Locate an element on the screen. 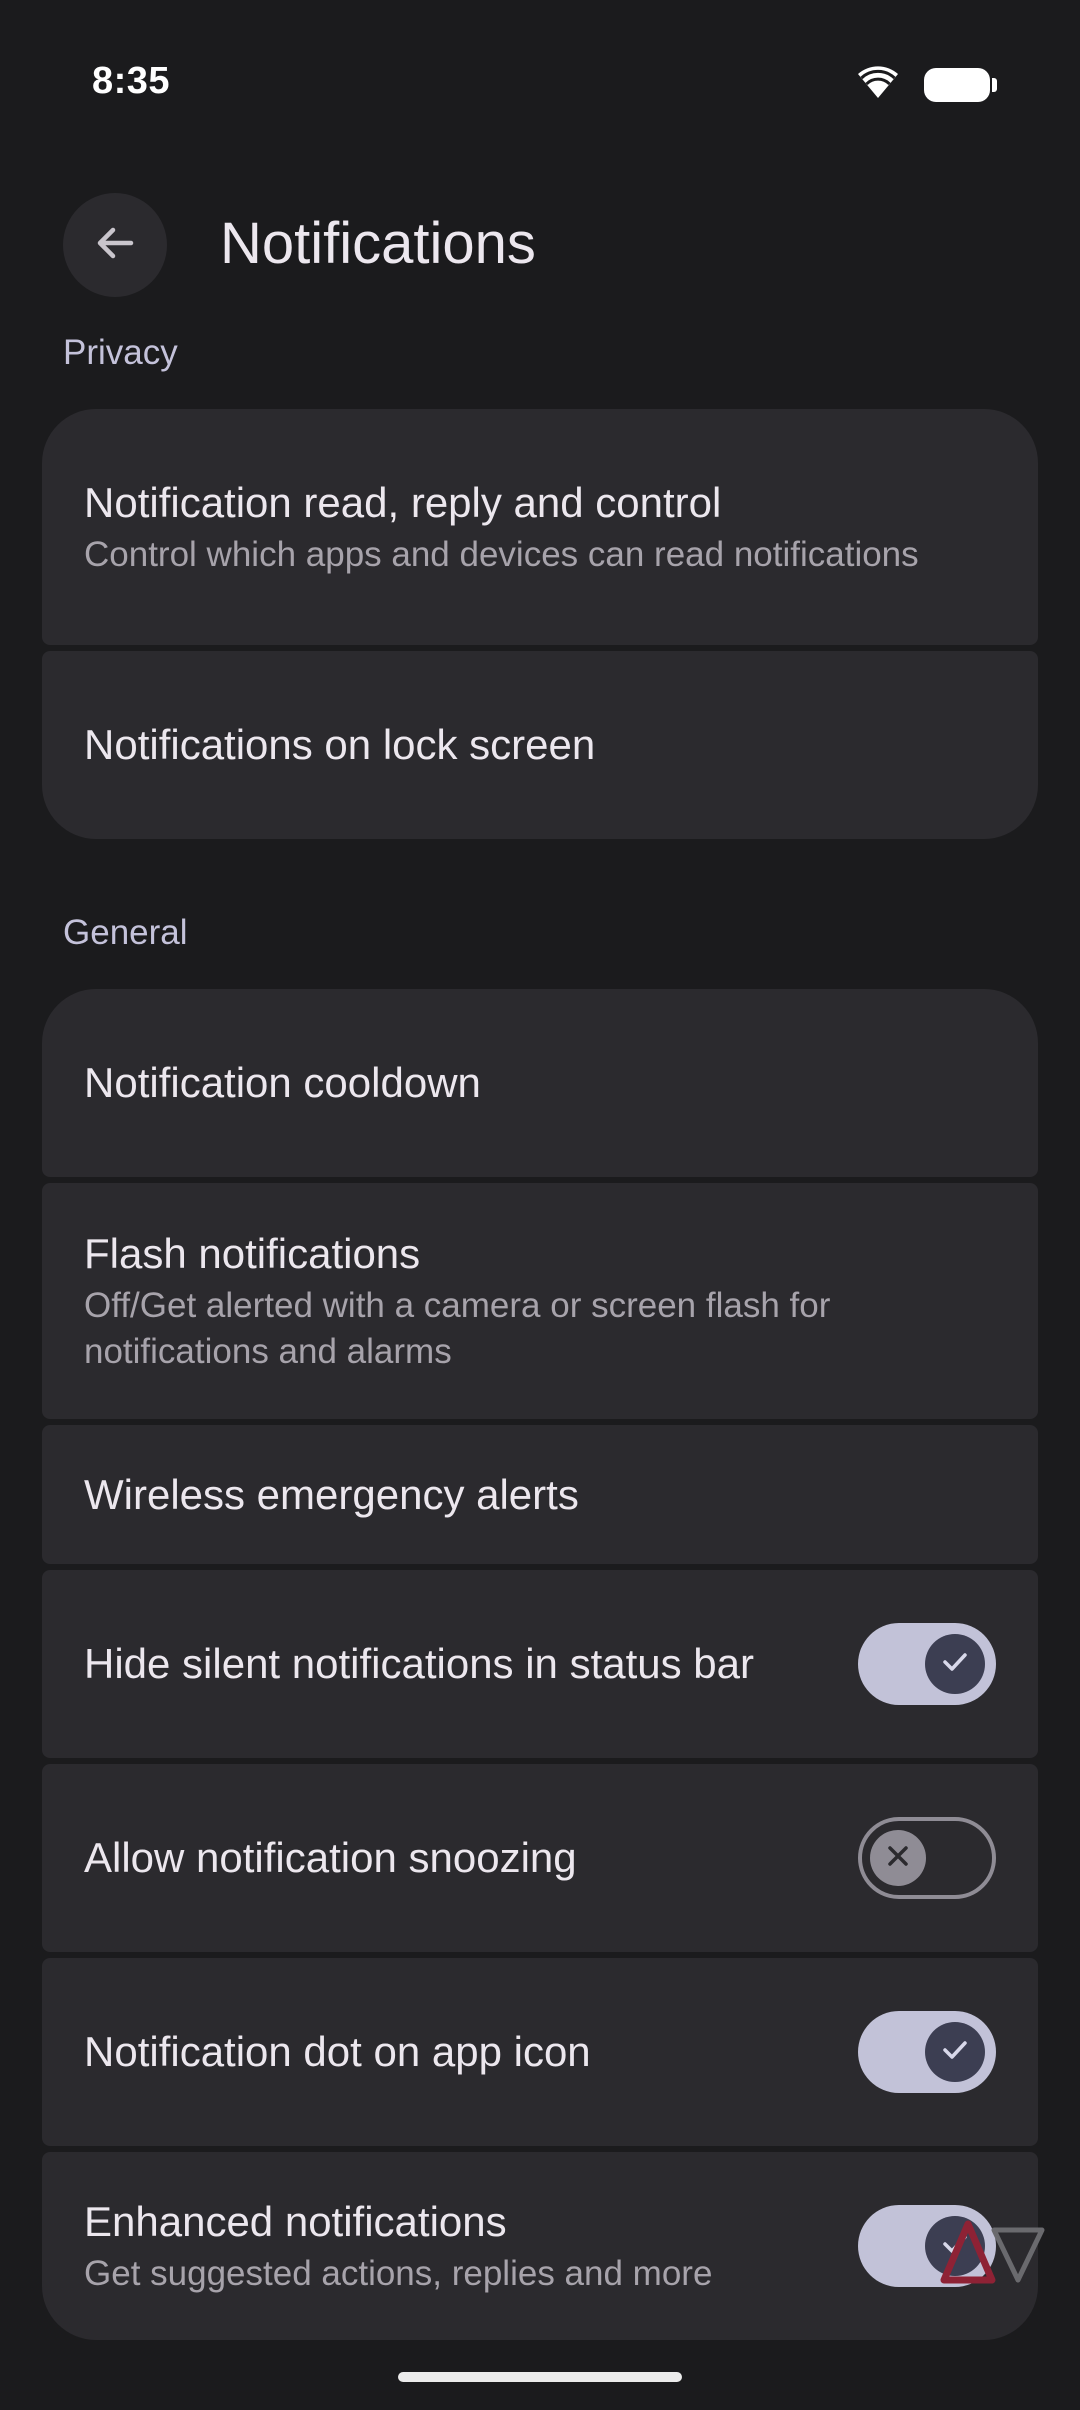 The width and height of the screenshot is (1080, 2410). setting-text: Hide silent notifications in status bar is located at coordinates (419, 1664).